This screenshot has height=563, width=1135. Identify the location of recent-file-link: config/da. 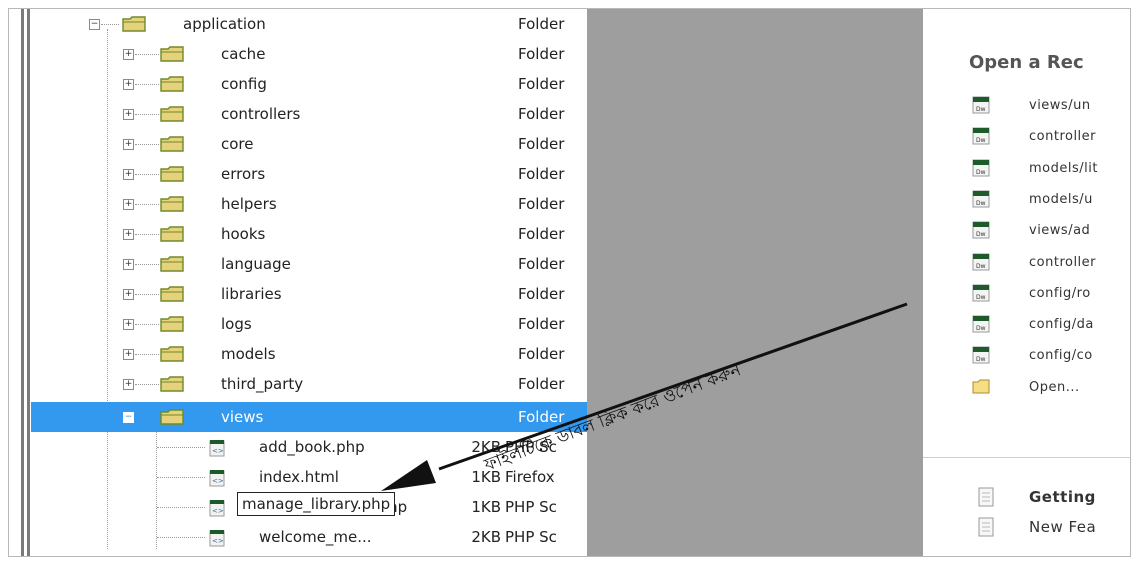
(1061, 324).